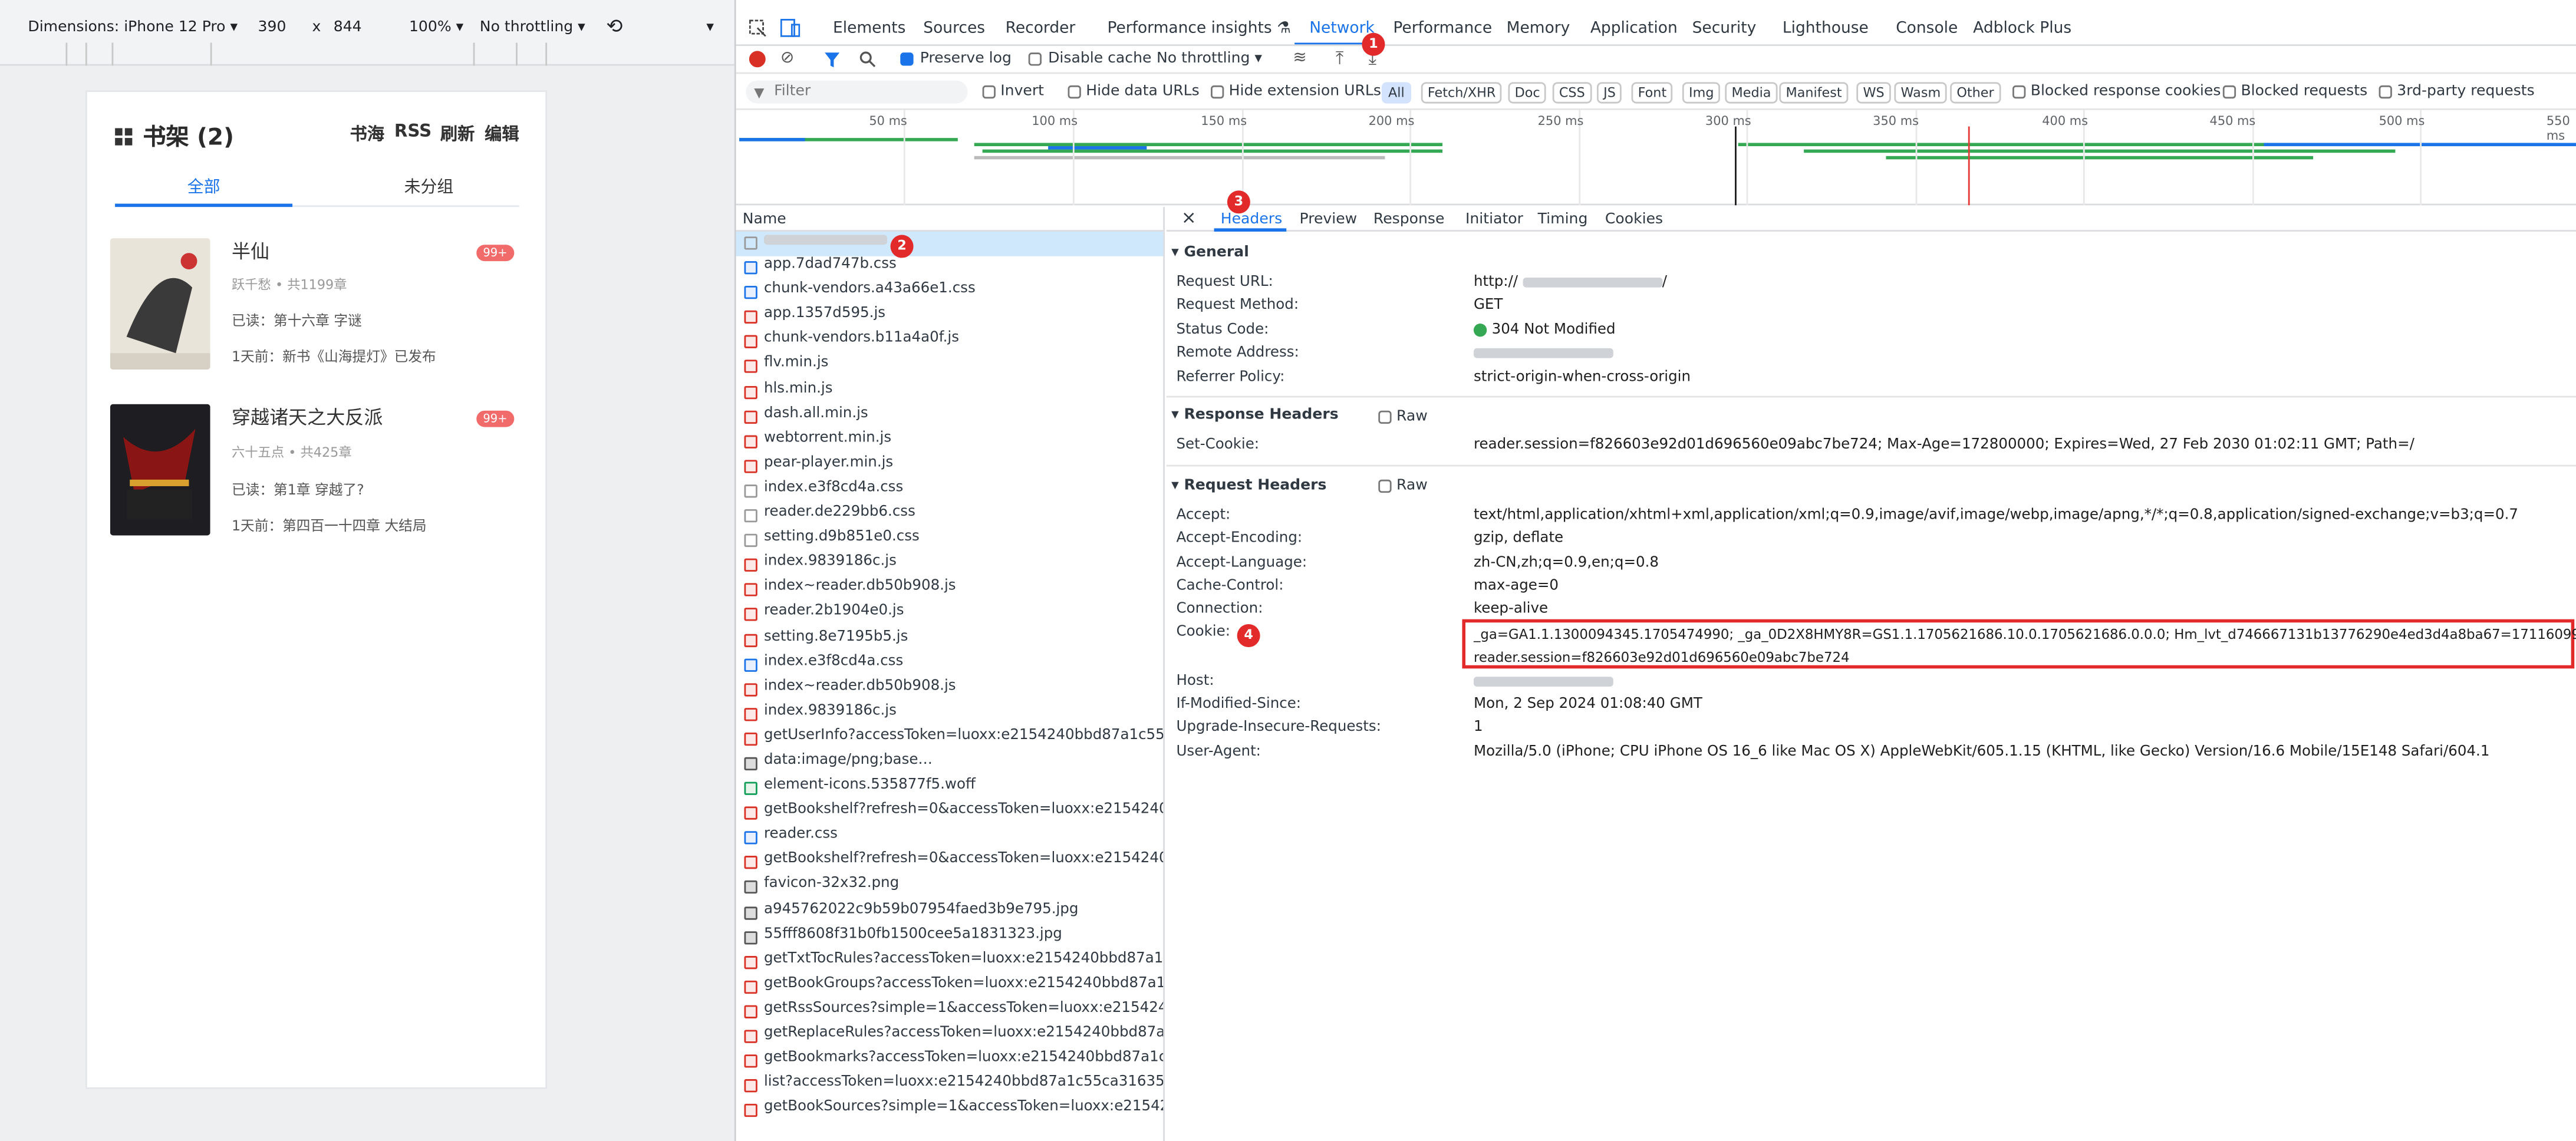  What do you see at coordinates (950, 268) in the screenshot?
I see `request-row: app.7dad747b.css` at bounding box center [950, 268].